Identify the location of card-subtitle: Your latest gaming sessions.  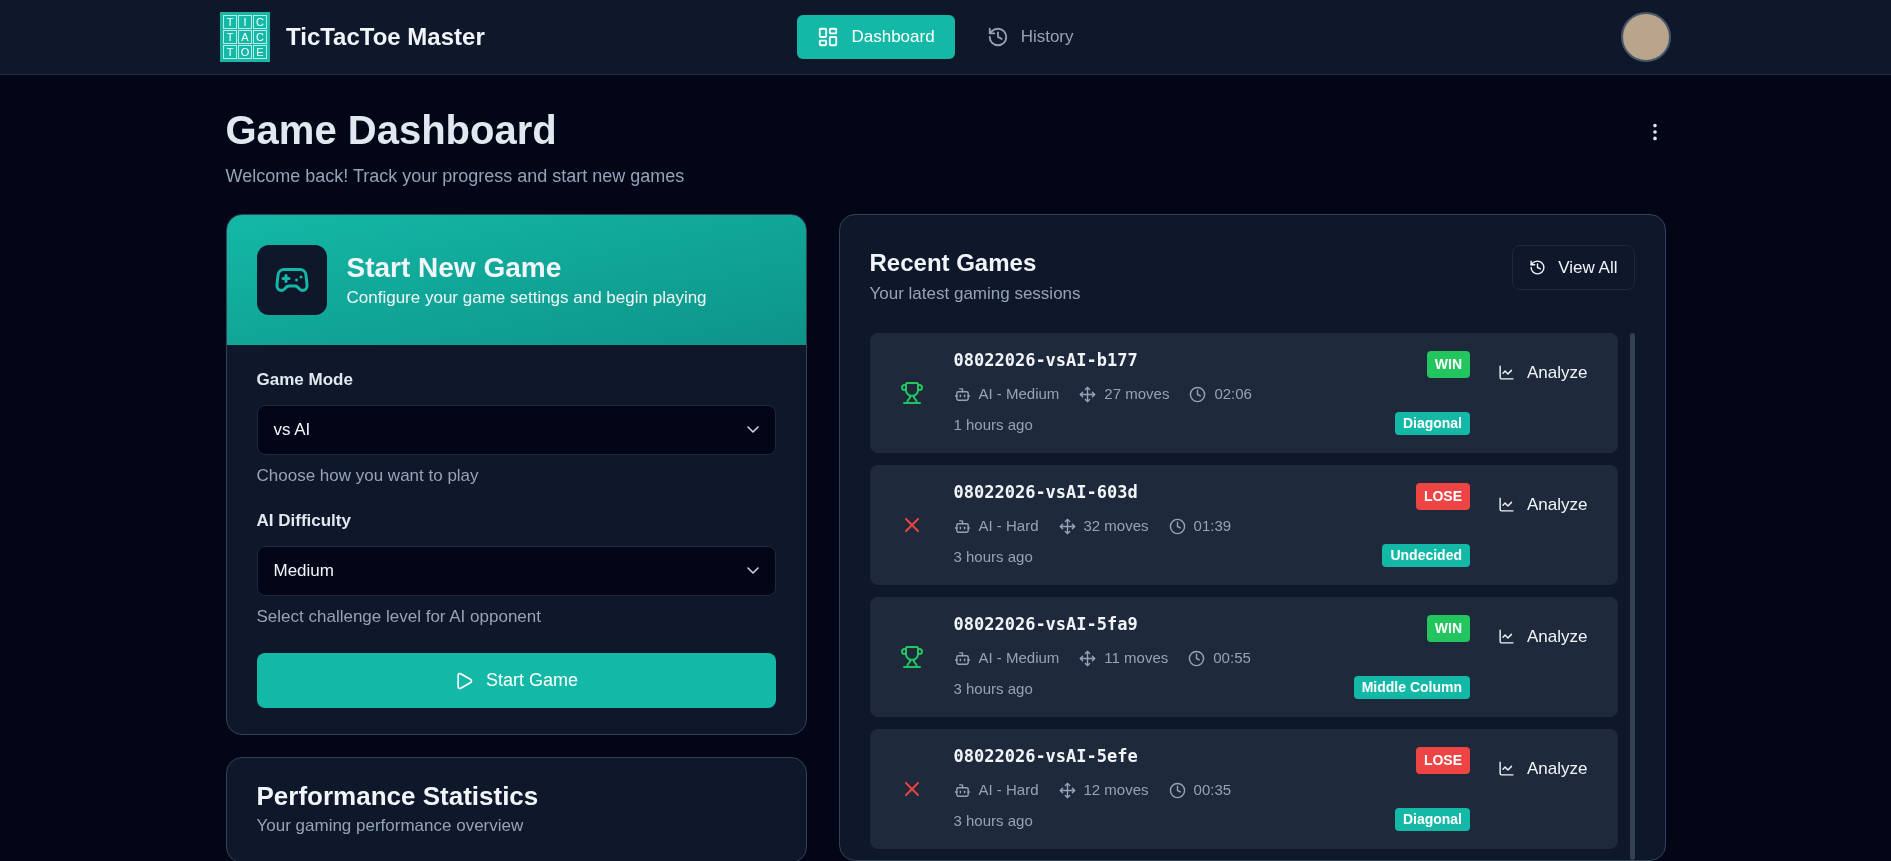
(975, 294).